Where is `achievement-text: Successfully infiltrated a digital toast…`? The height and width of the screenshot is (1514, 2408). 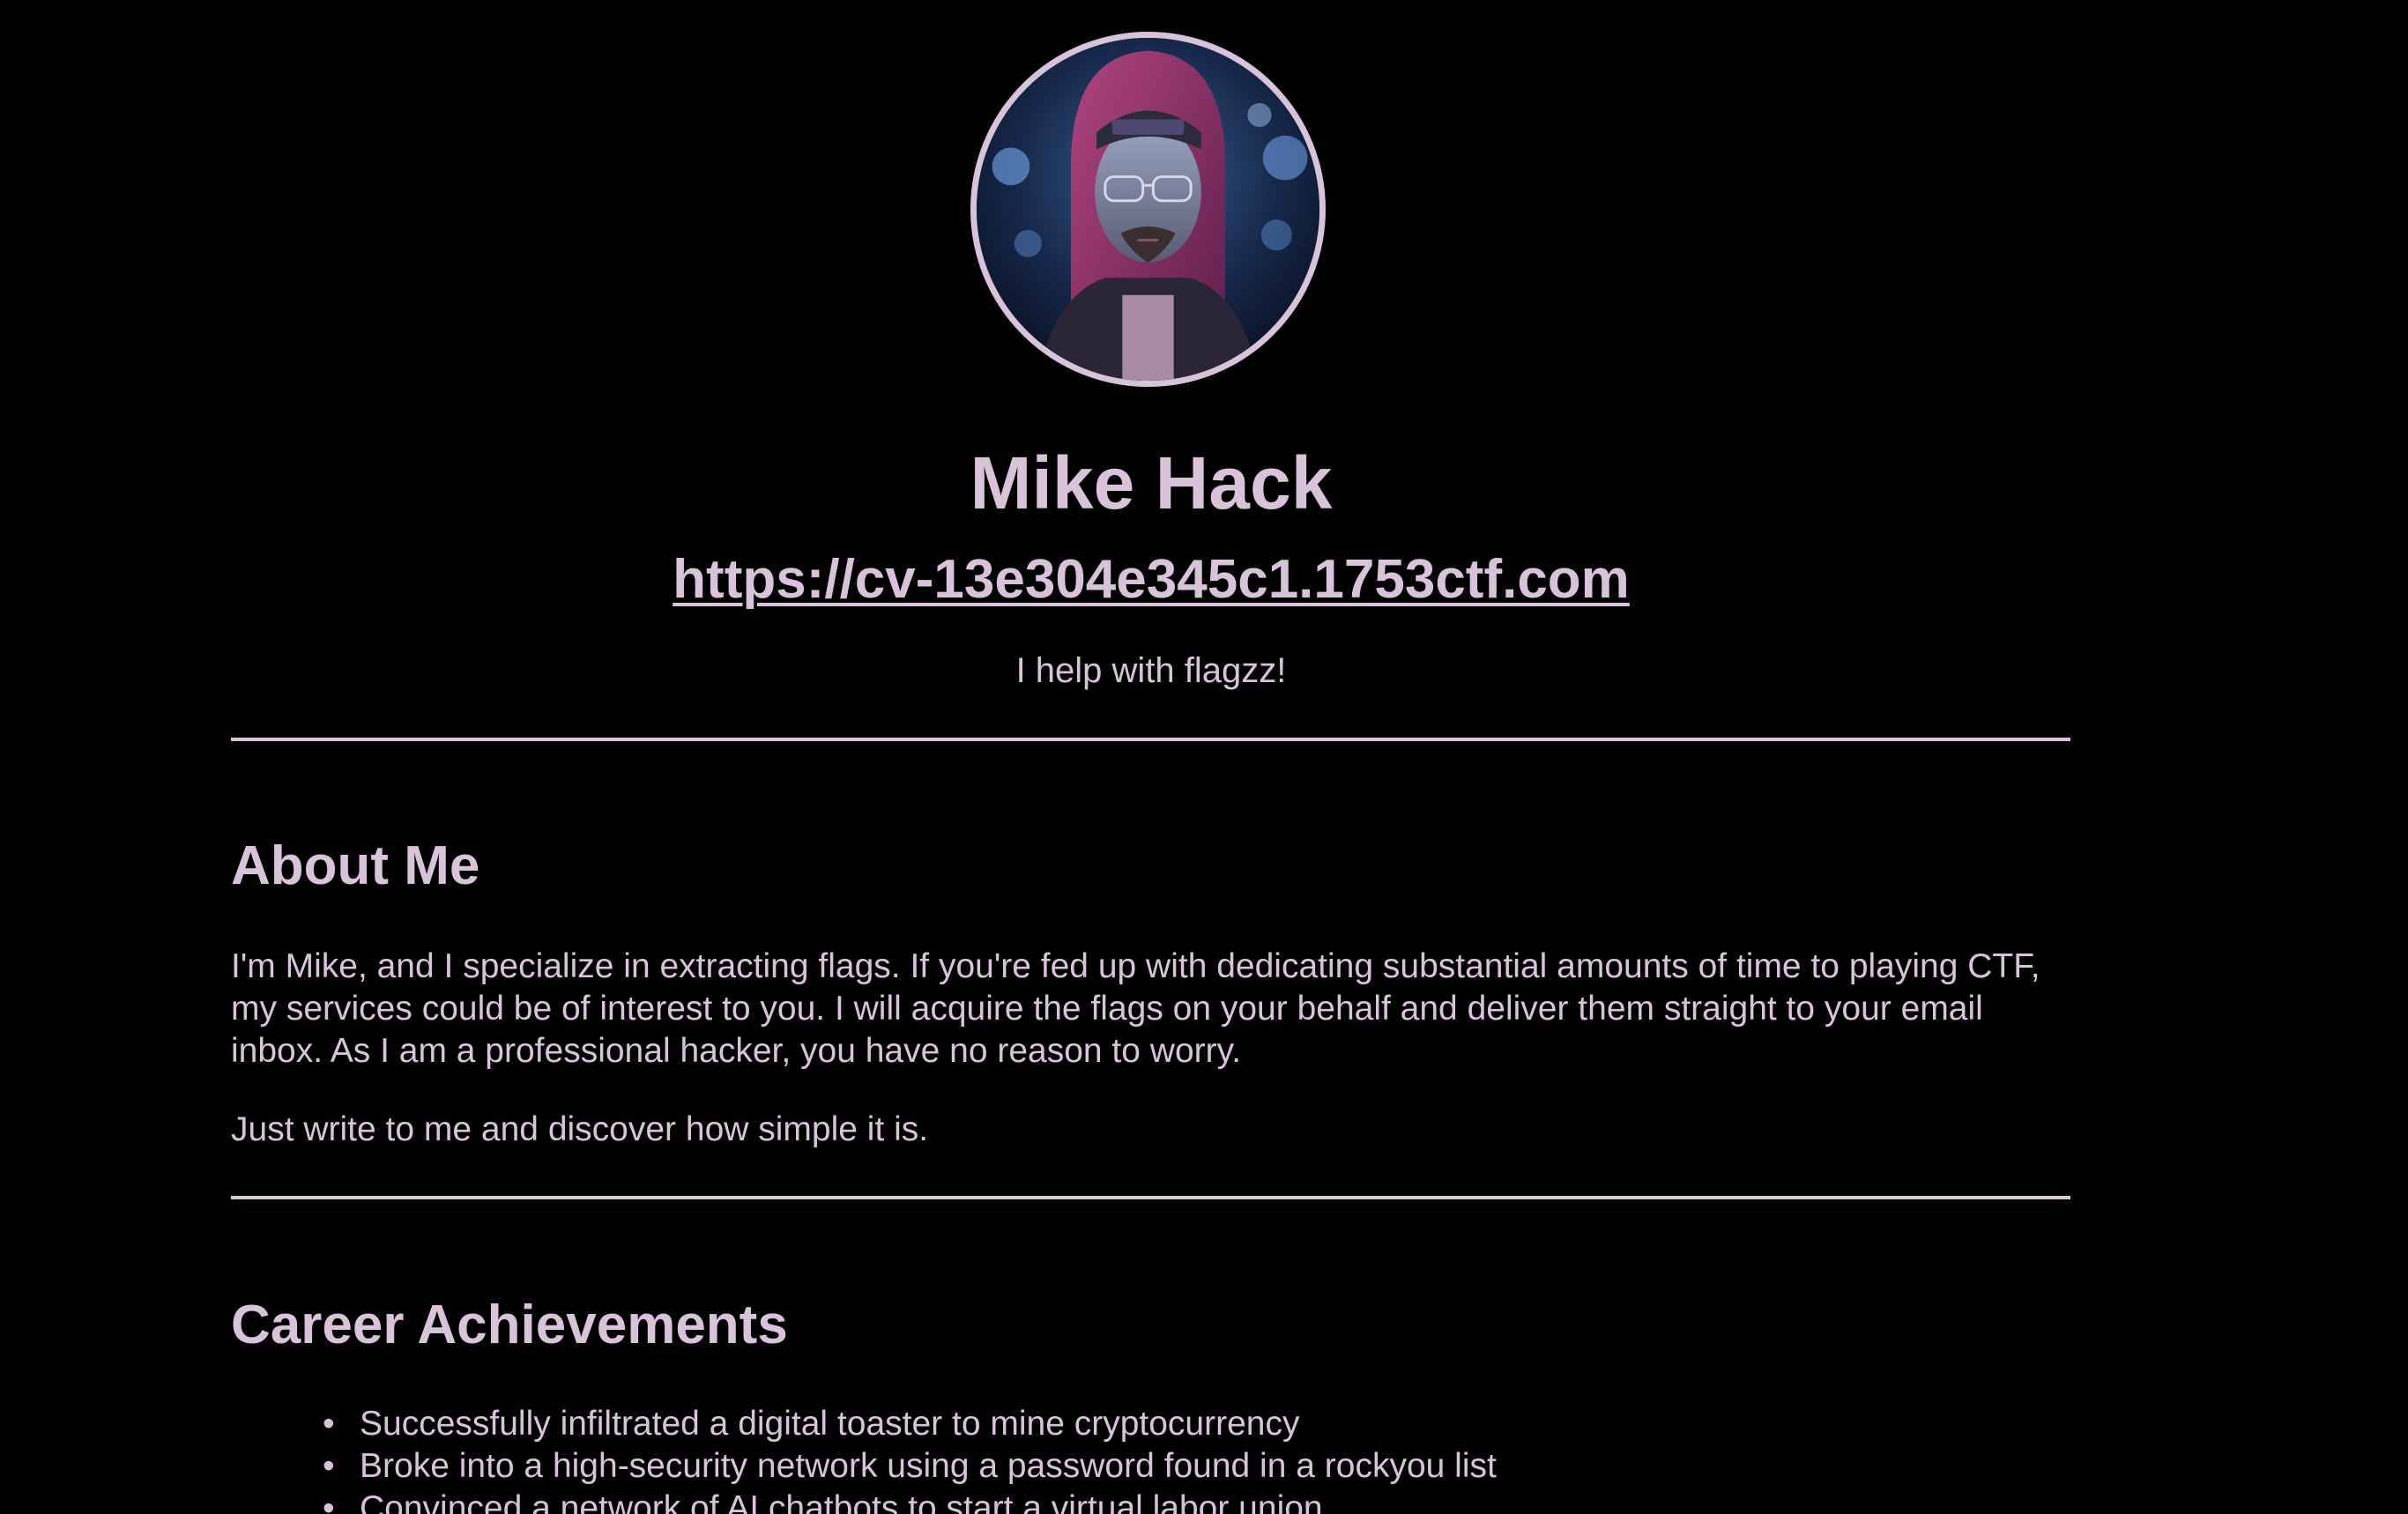 achievement-text: Successfully infiltrated a digital toast… is located at coordinates (830, 1424).